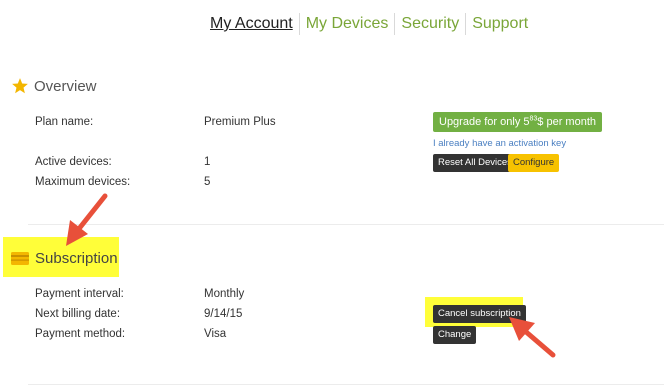 The height and width of the screenshot is (387, 664). What do you see at coordinates (499, 143) in the screenshot?
I see `activation-key-link: I already have an activation key` at bounding box center [499, 143].